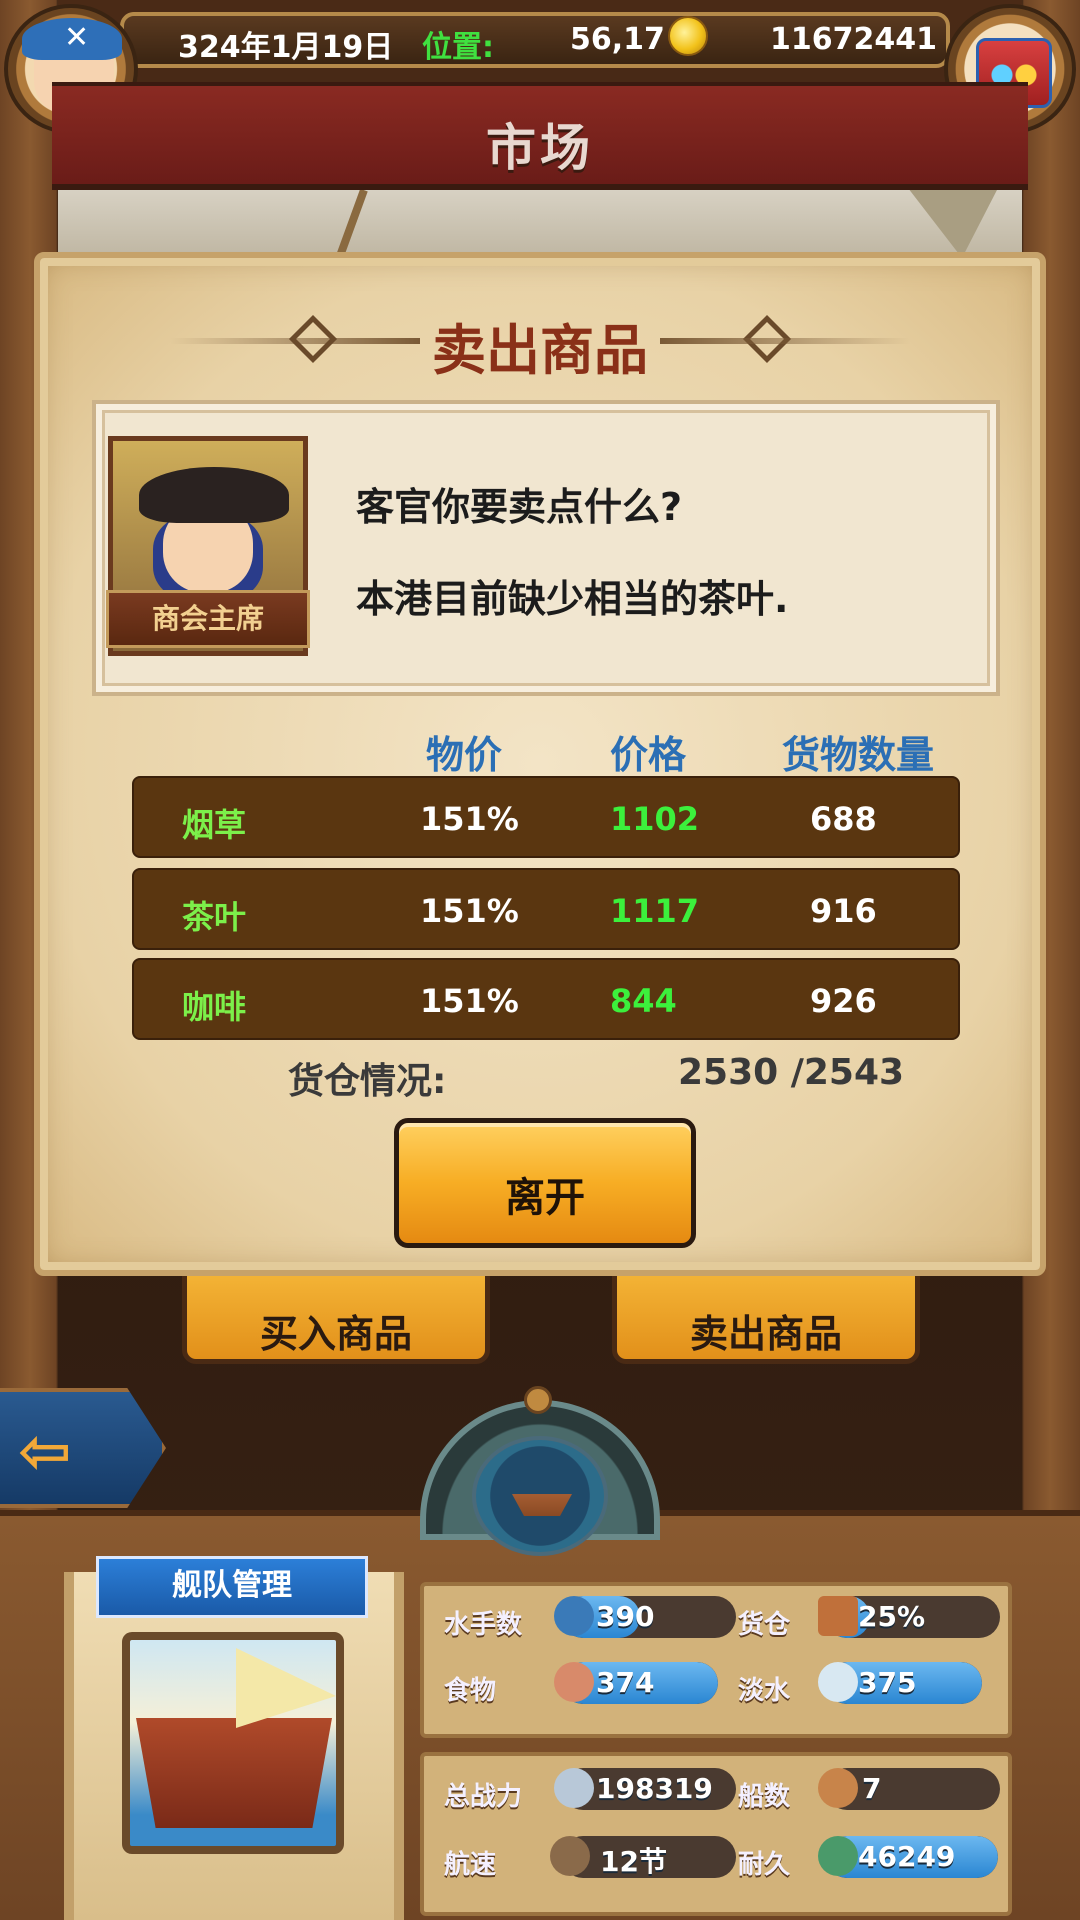 The height and width of the screenshot is (1920, 1080). I want to click on goods-price: 844, so click(643, 1001).